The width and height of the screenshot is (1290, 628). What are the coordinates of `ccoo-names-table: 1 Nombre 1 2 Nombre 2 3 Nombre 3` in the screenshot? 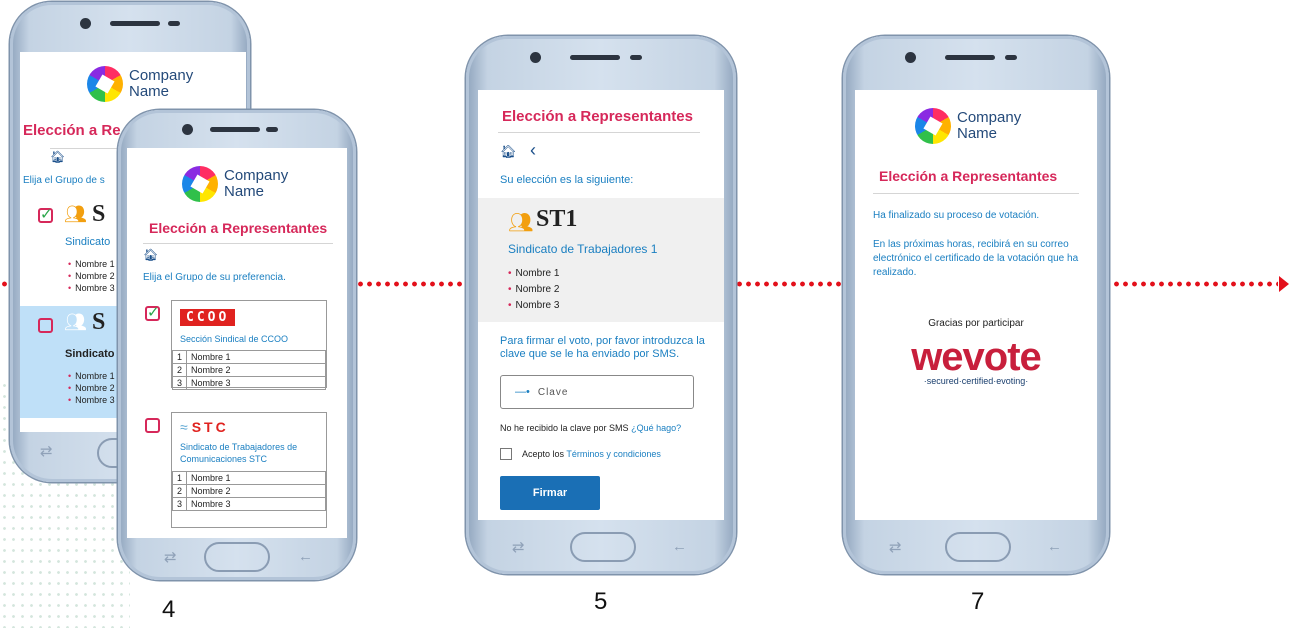 It's located at (248, 370).